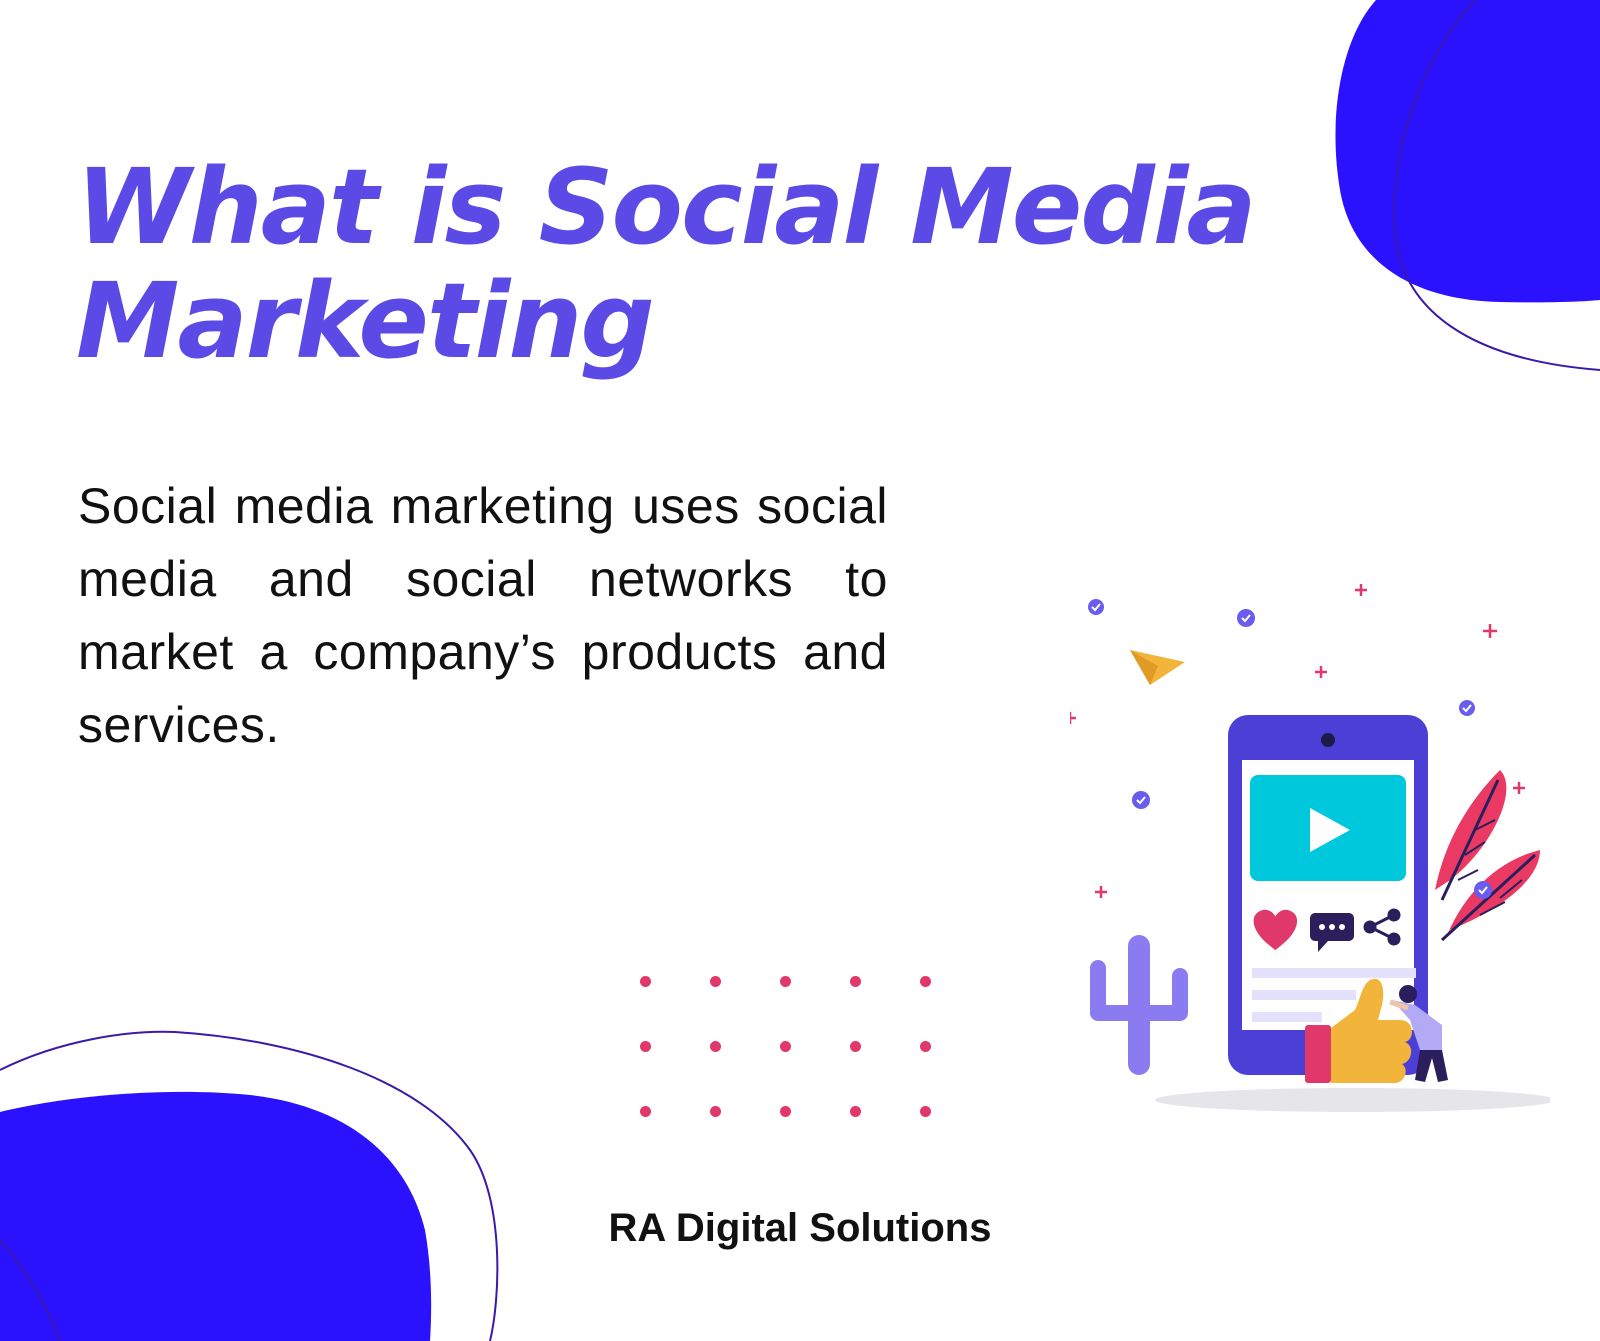 This screenshot has height=1341, width=1600. Describe the element at coordinates (365, 321) in the screenshot. I see `title-line-2: Marketing` at that location.